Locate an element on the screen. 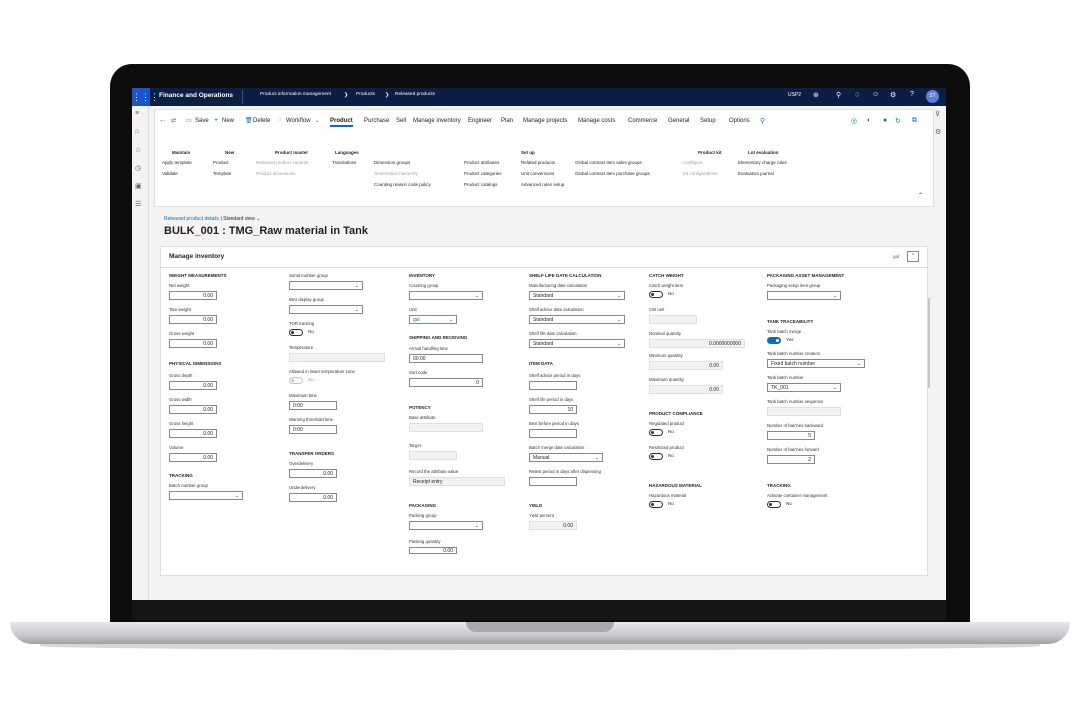 The image size is (1080, 720). packaging-setup-group-select: ⌄ is located at coordinates (804, 295).